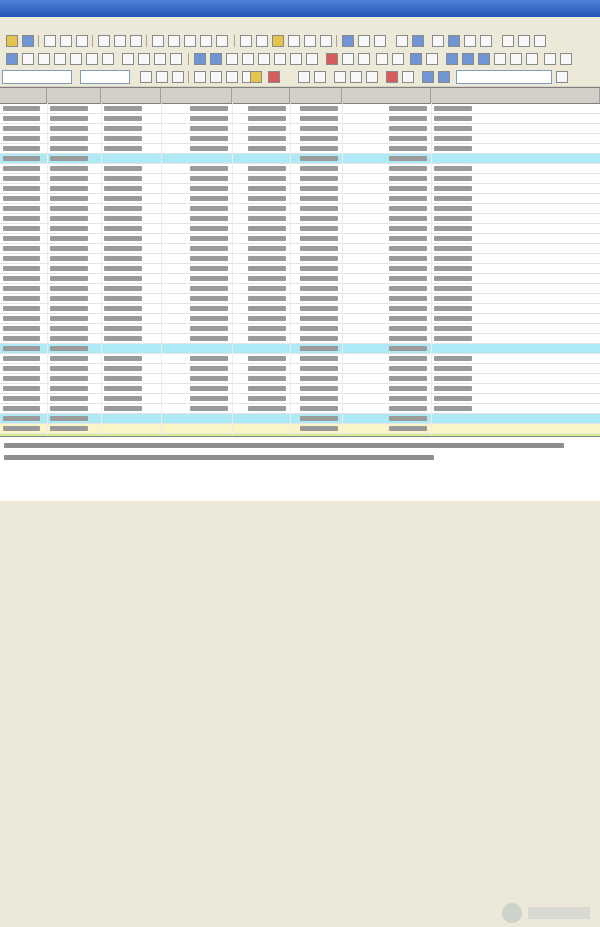 Image resolution: width=600 pixels, height=927 pixels. I want to click on menu-report, so click(310, 24).